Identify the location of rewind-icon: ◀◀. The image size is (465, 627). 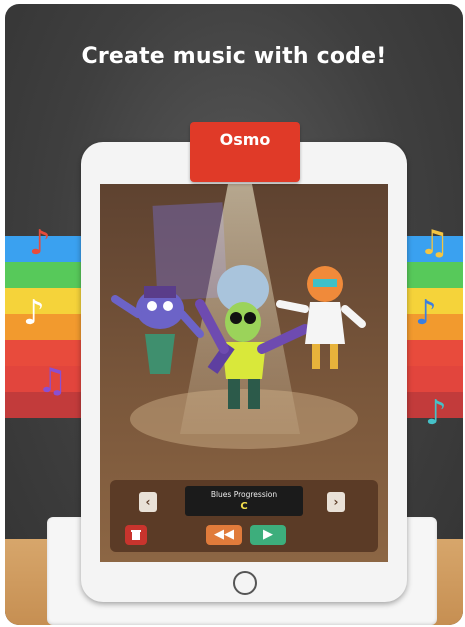
(224, 534).